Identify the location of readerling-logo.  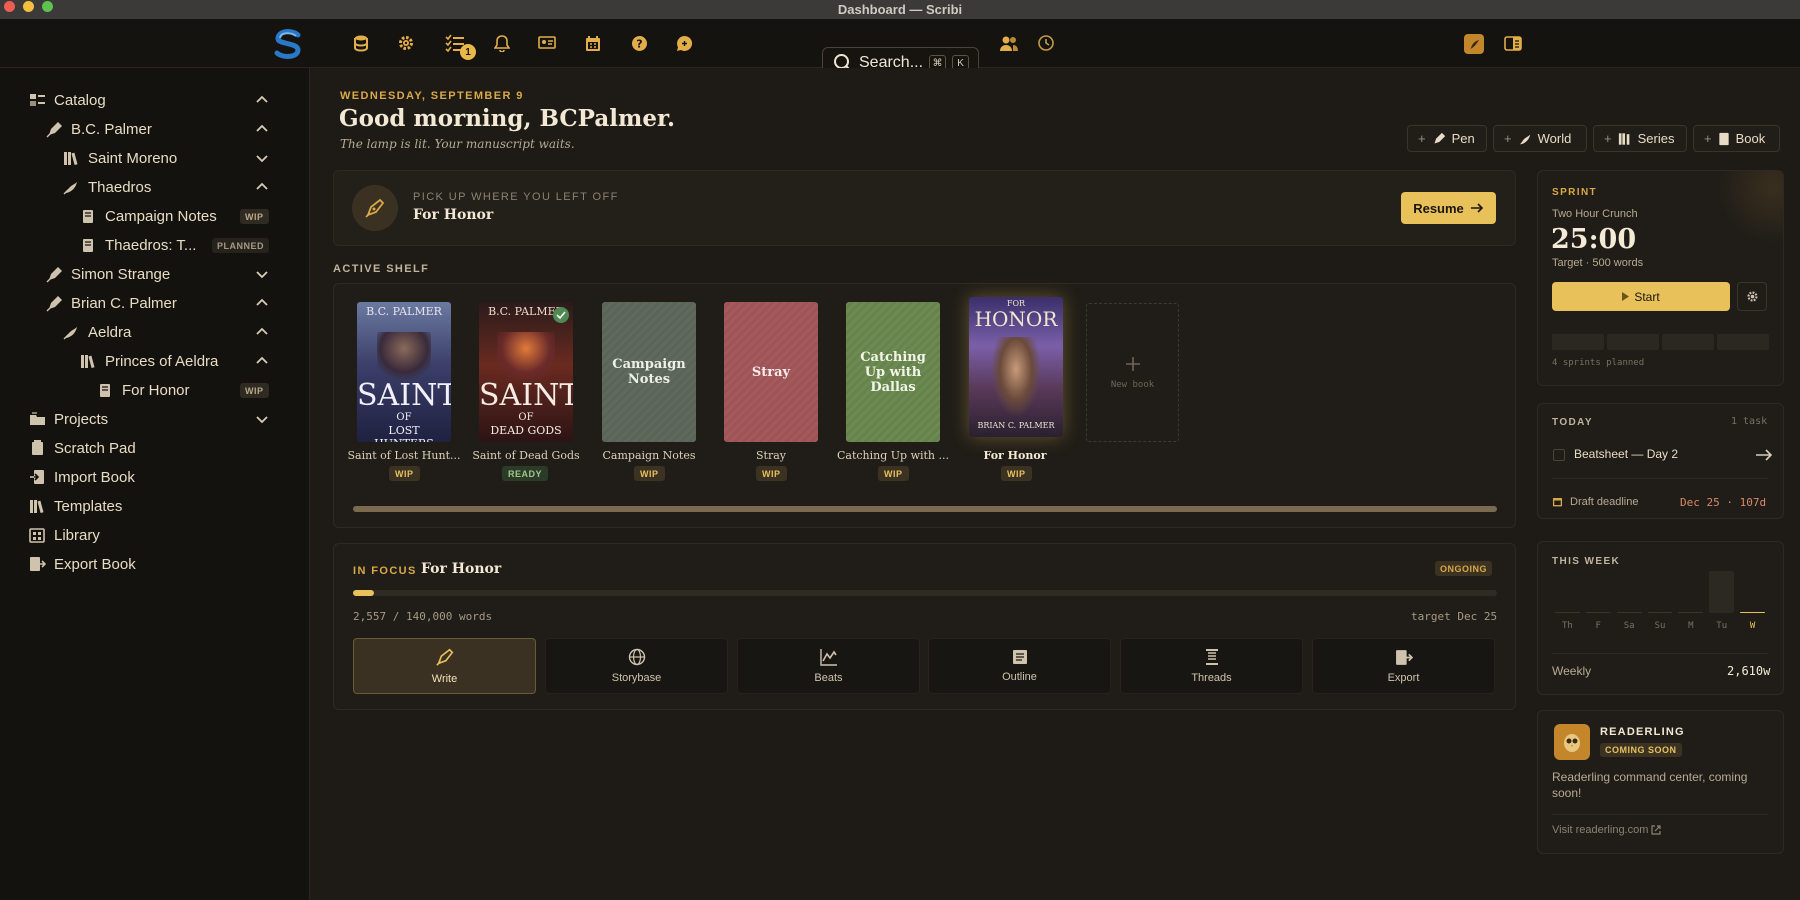
(1572, 742).